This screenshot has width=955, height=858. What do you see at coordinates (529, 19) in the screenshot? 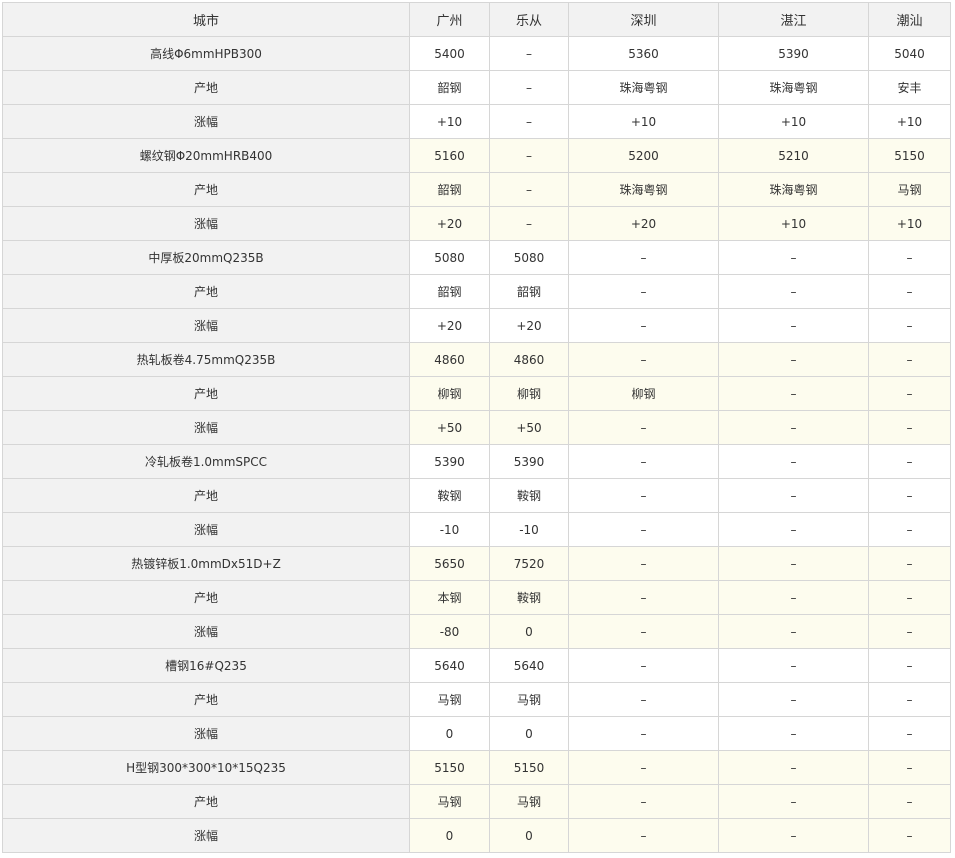
I see `header-lecong: 乐从` at bounding box center [529, 19].